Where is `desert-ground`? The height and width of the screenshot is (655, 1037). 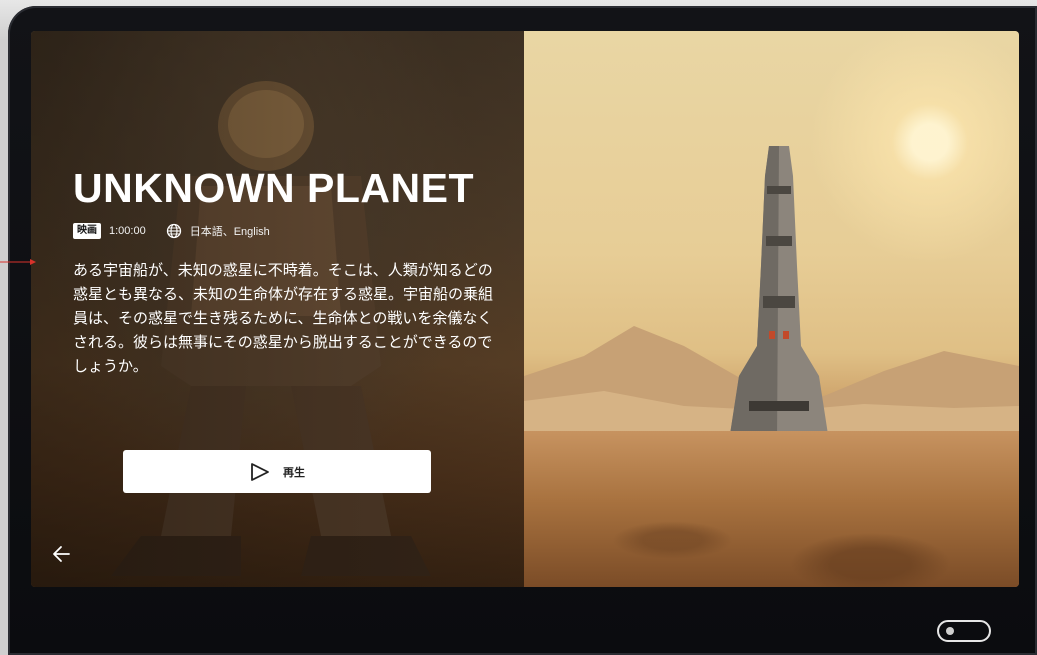 desert-ground is located at coordinates (771, 509).